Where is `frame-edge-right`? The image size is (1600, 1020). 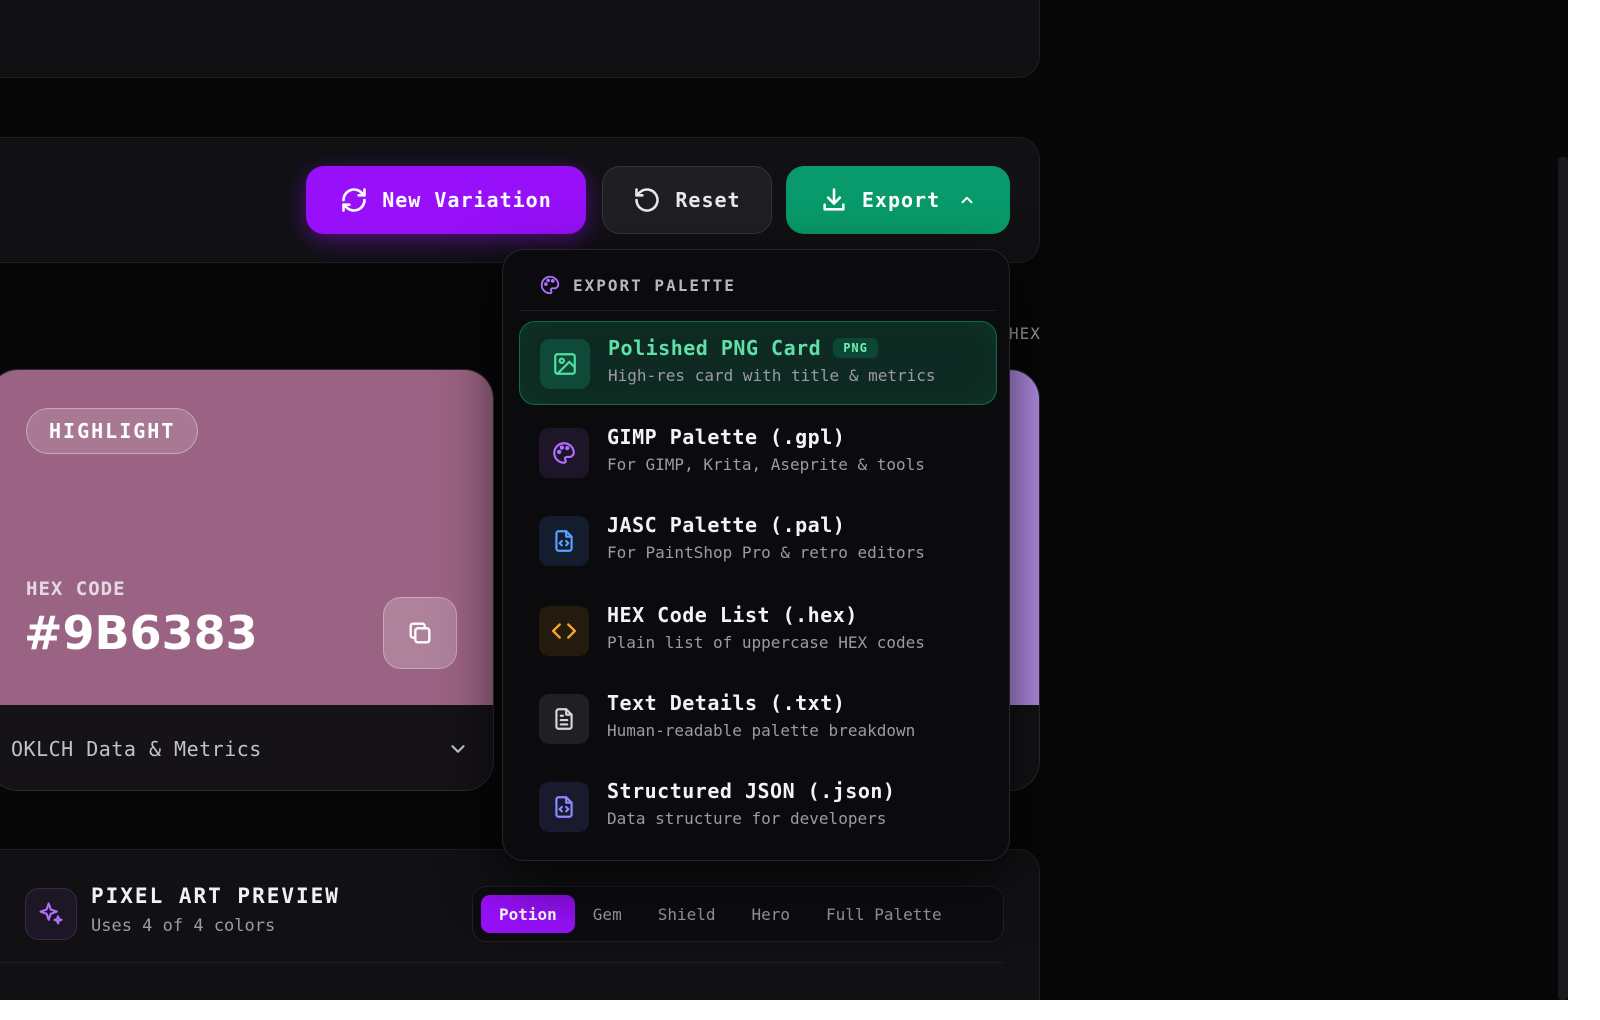
frame-edge-right is located at coordinates (1584, 510).